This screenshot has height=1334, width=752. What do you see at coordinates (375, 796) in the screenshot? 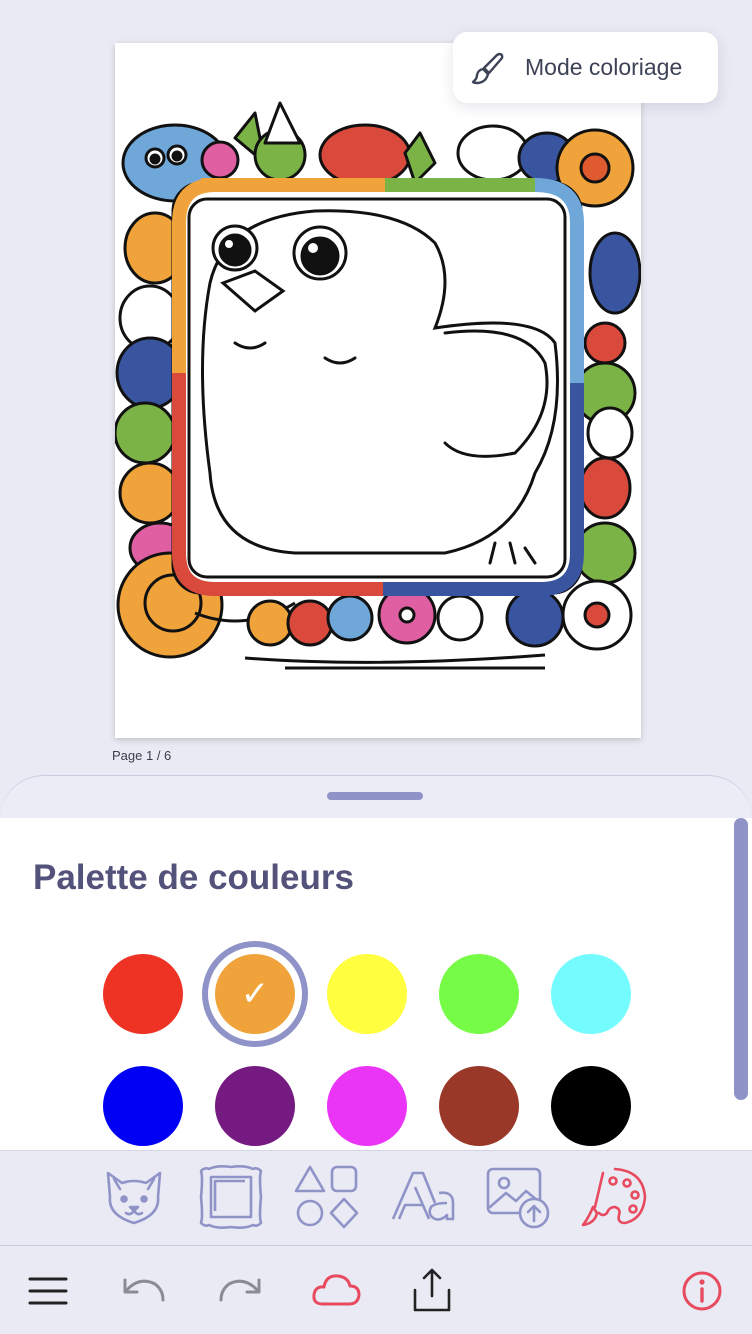
I see `sheet-drag-handle` at bounding box center [375, 796].